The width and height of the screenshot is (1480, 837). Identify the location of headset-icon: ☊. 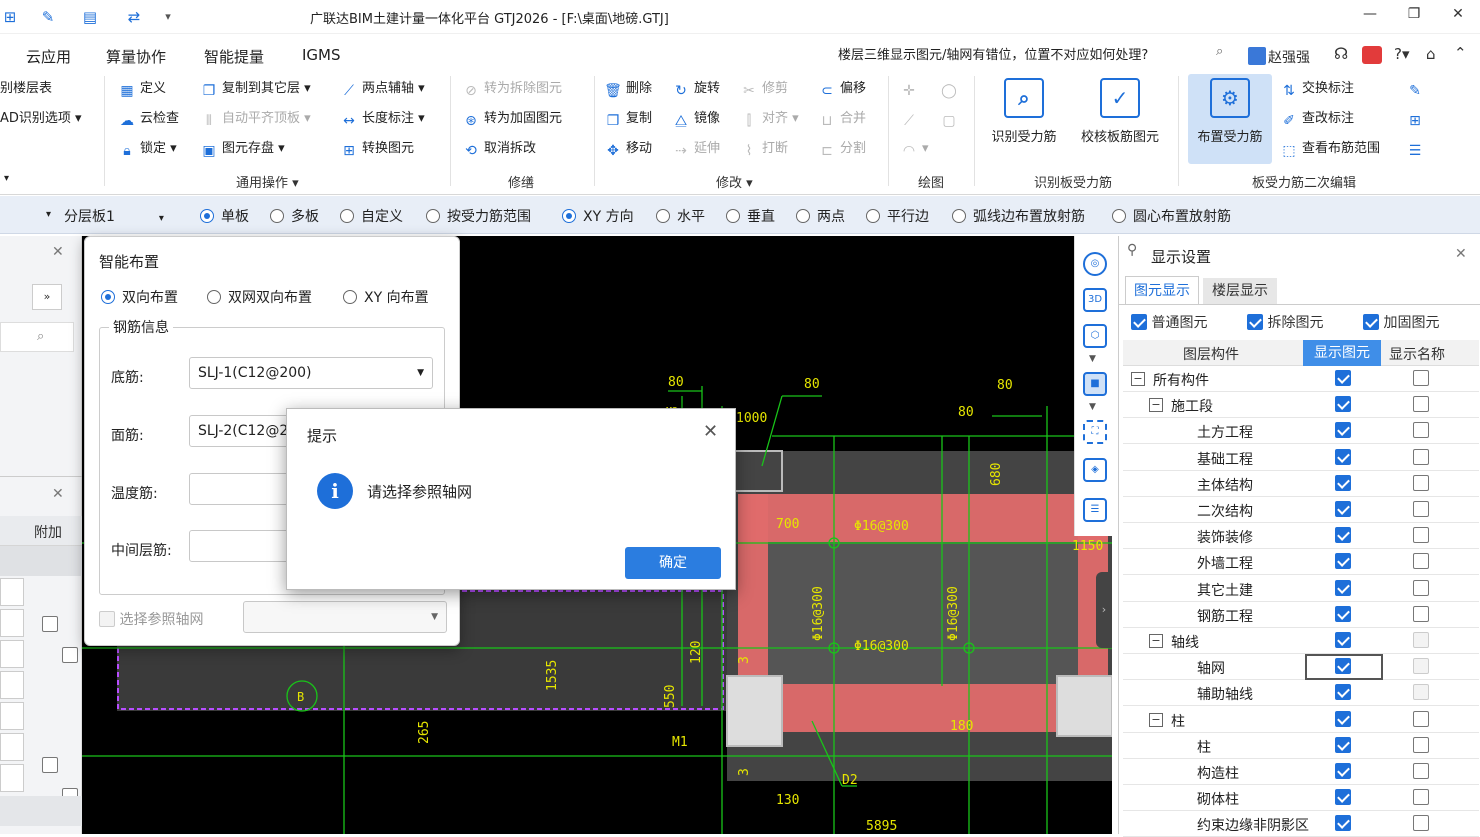
(1341, 53).